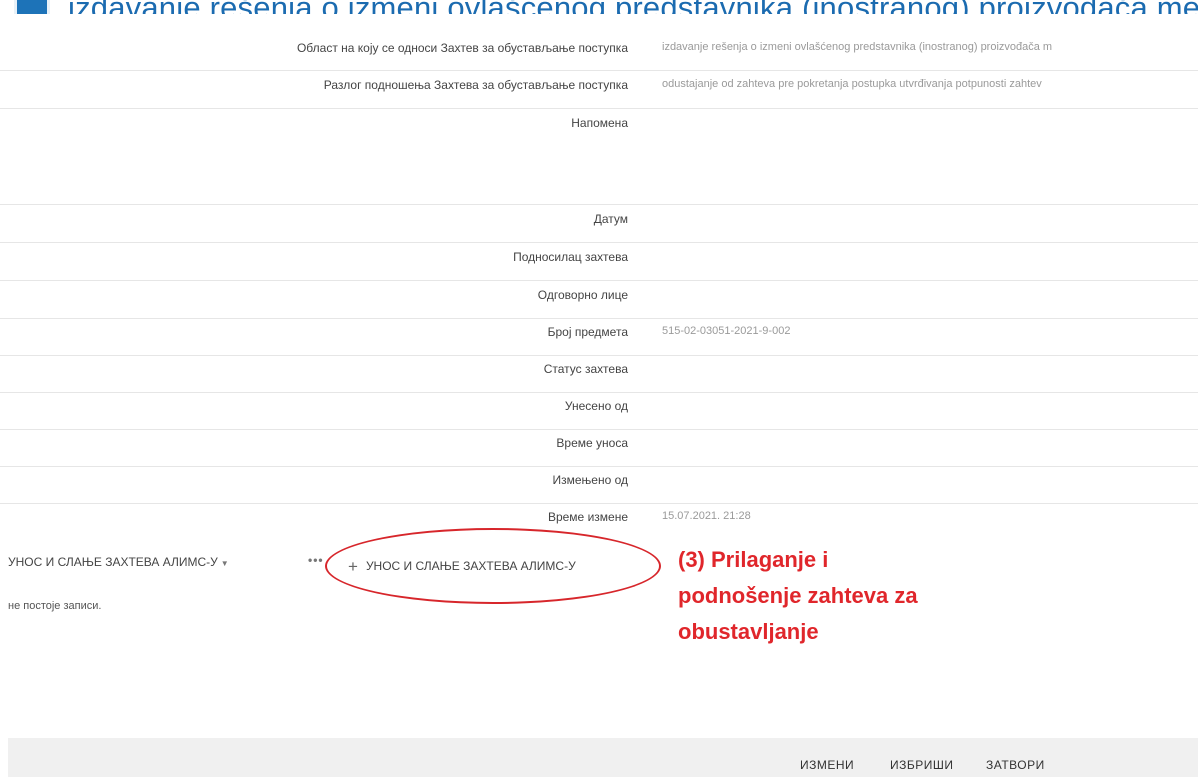 The image size is (1198, 777). What do you see at coordinates (585, 369) in the screenshot?
I see `field-label: Статус захтева` at bounding box center [585, 369].